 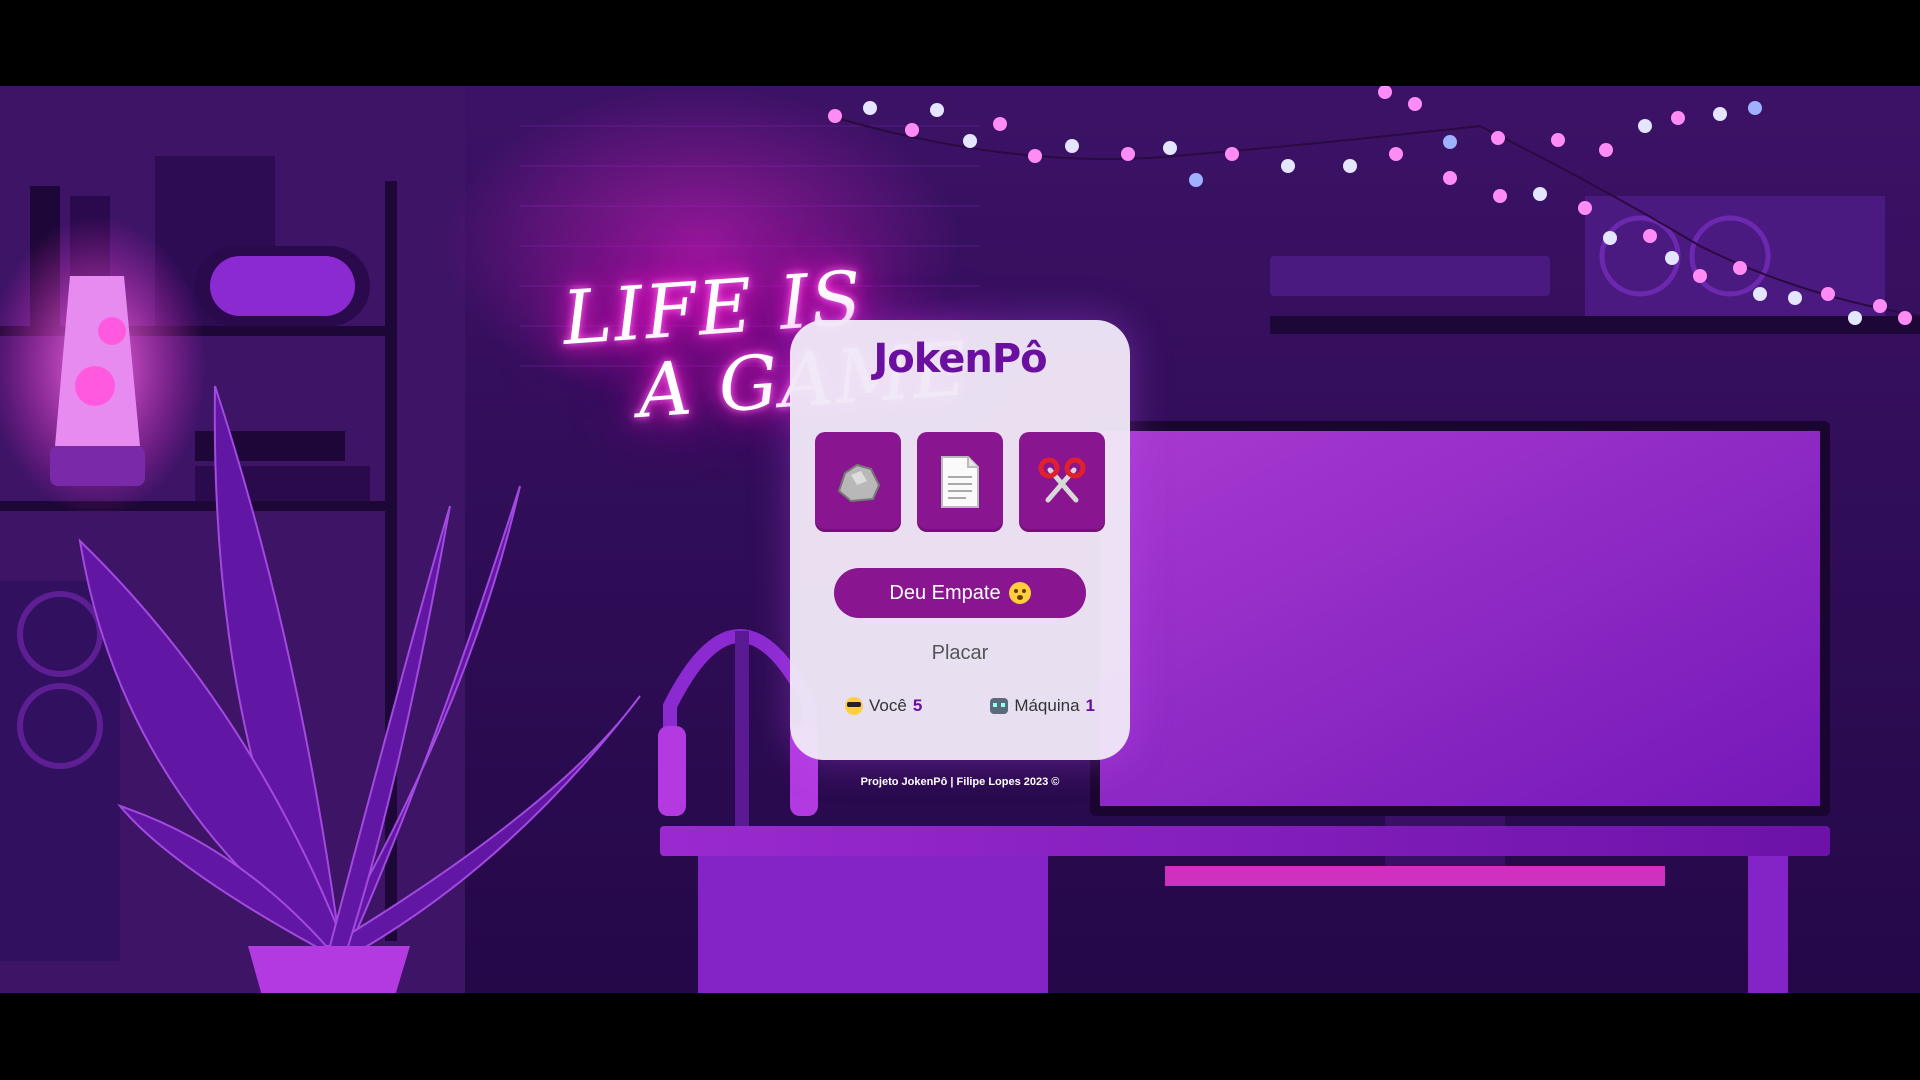 I want to click on player-label: Você, so click(x=888, y=705).